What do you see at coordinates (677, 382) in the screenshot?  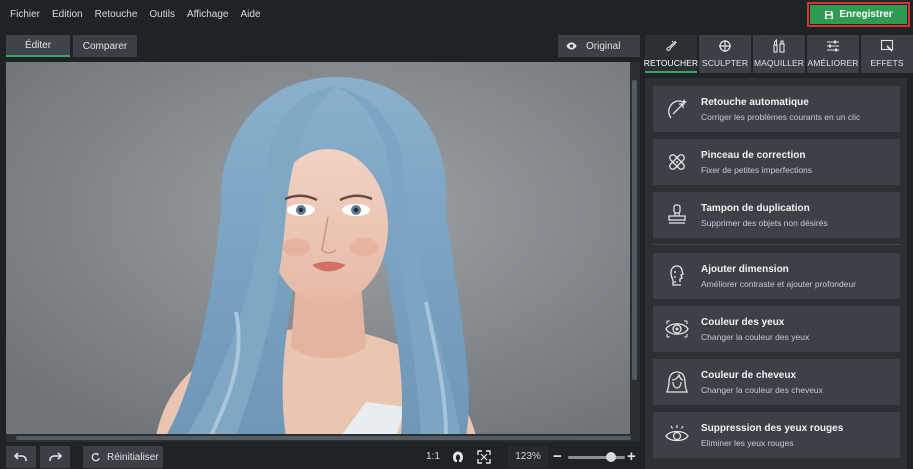 I see `hair-icon` at bounding box center [677, 382].